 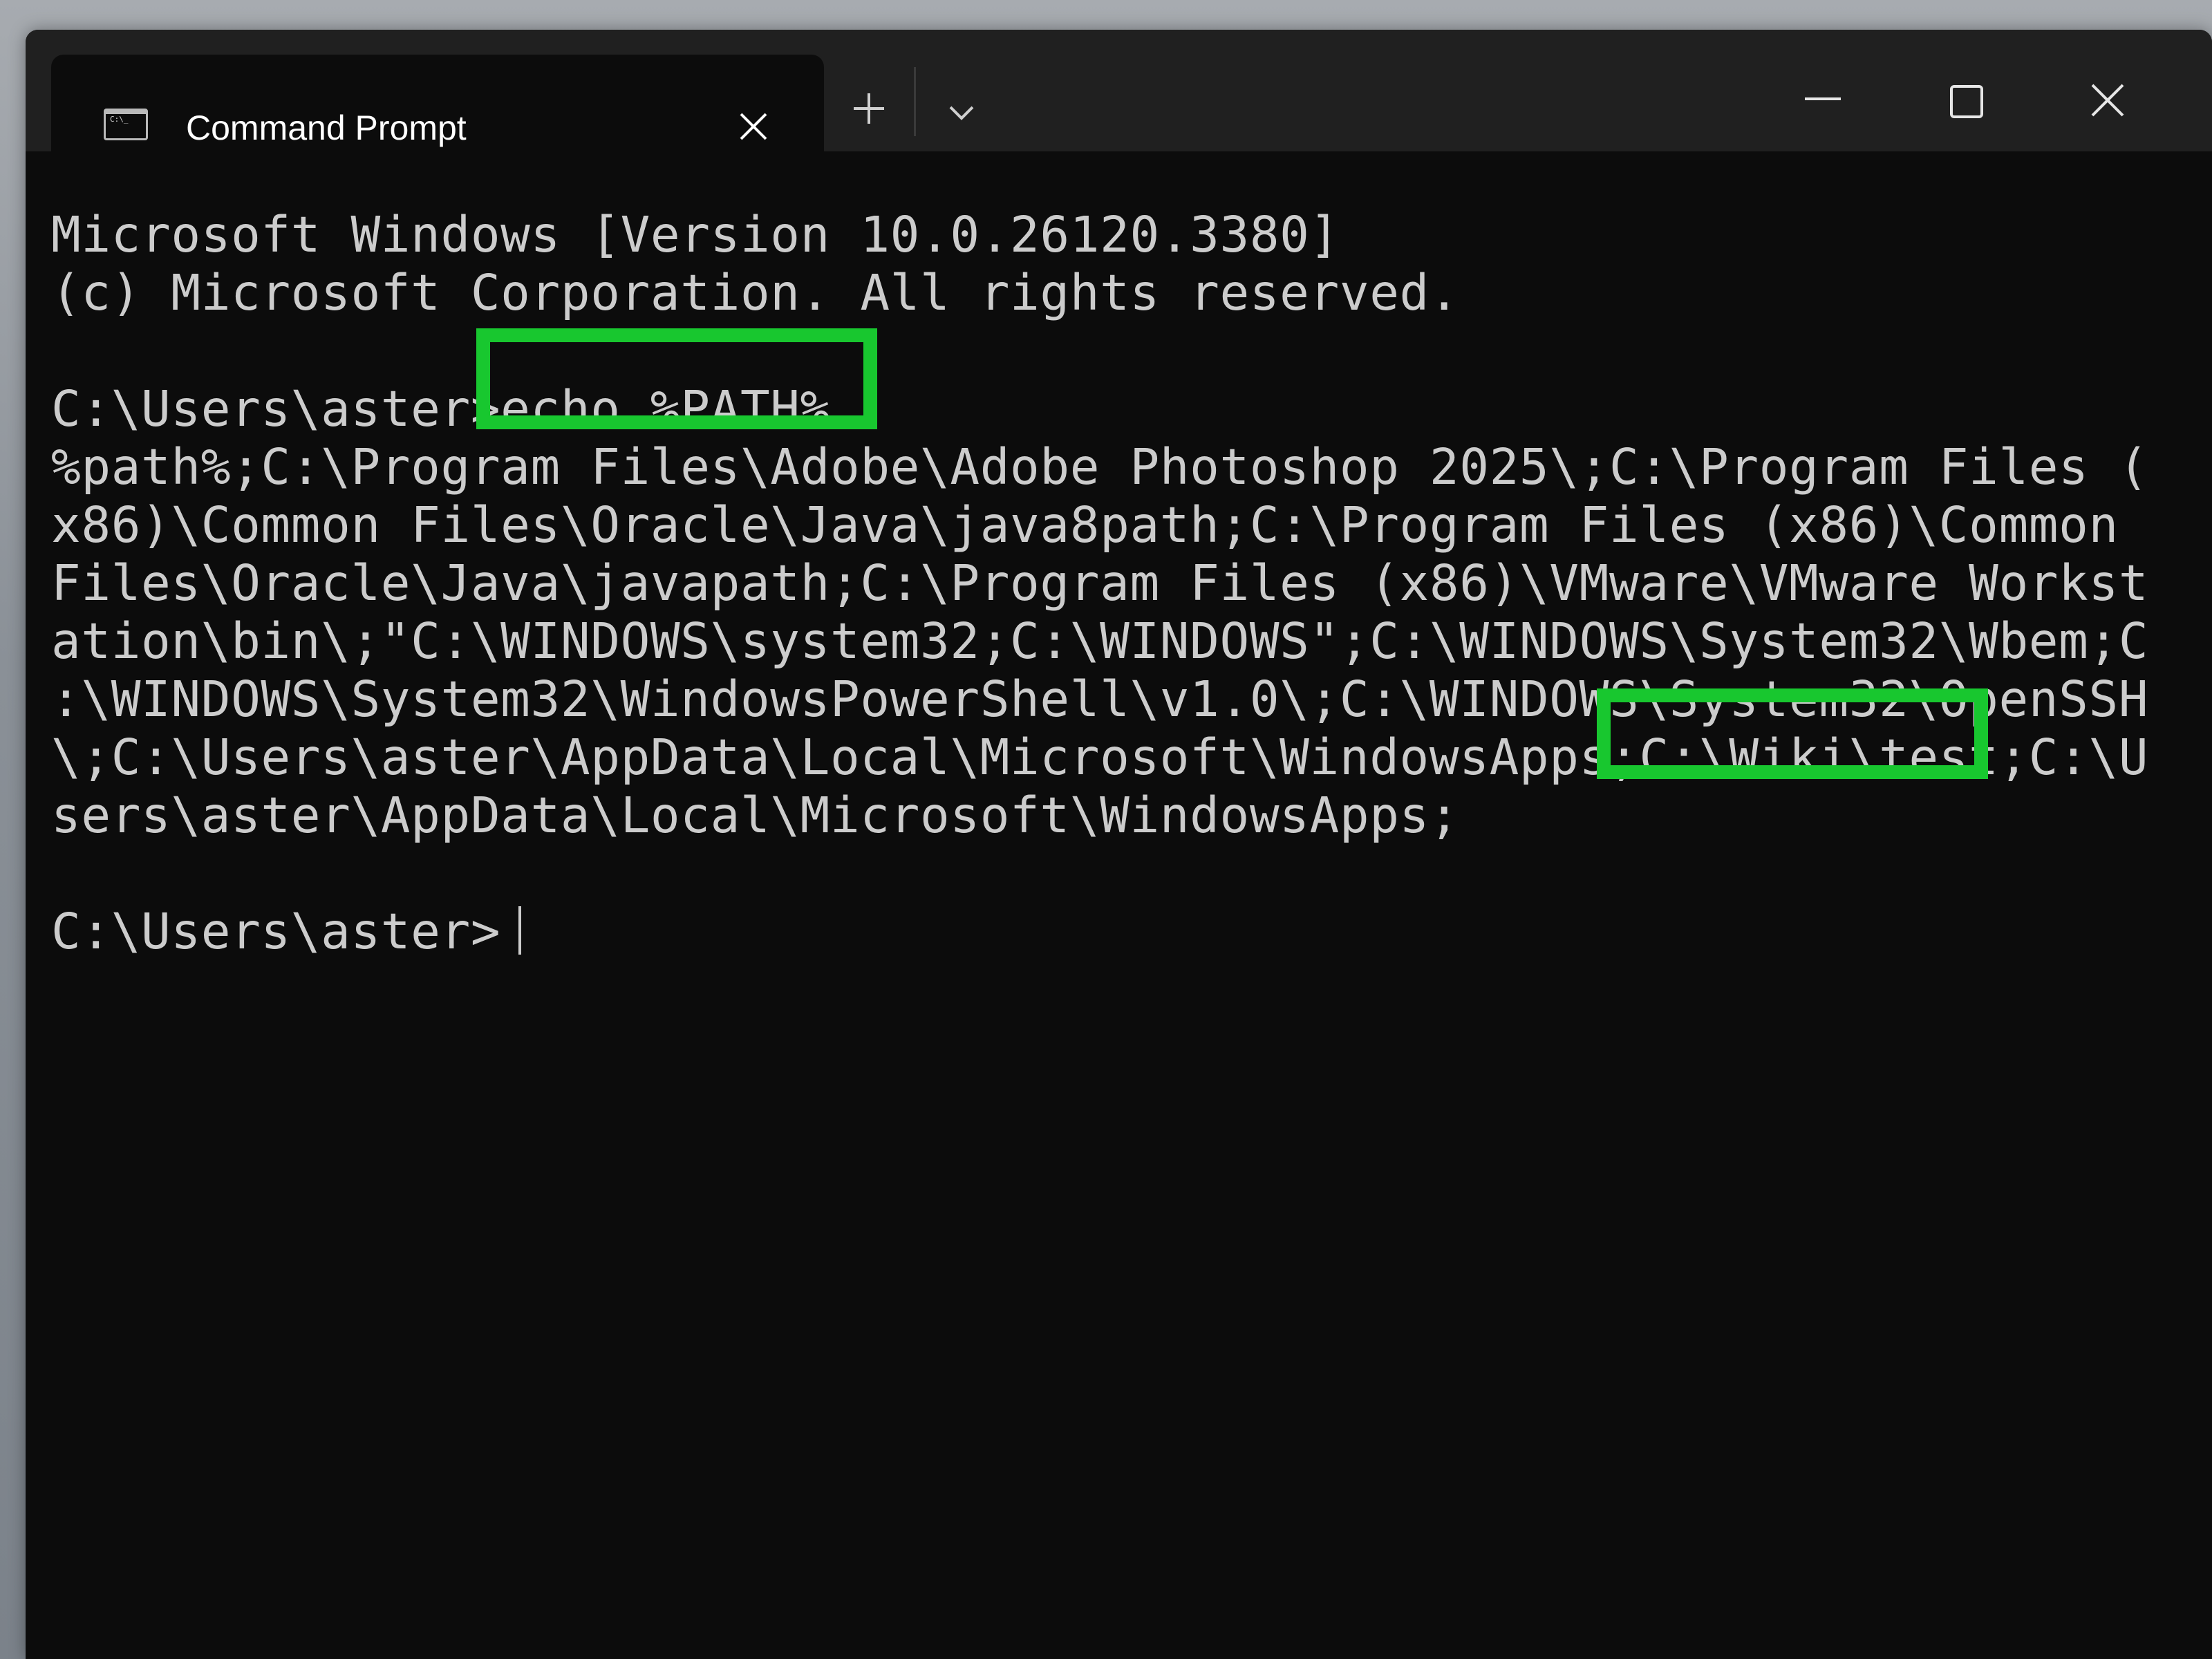 I want to click on highlight-wiki-test-path, so click(x=1793, y=733).